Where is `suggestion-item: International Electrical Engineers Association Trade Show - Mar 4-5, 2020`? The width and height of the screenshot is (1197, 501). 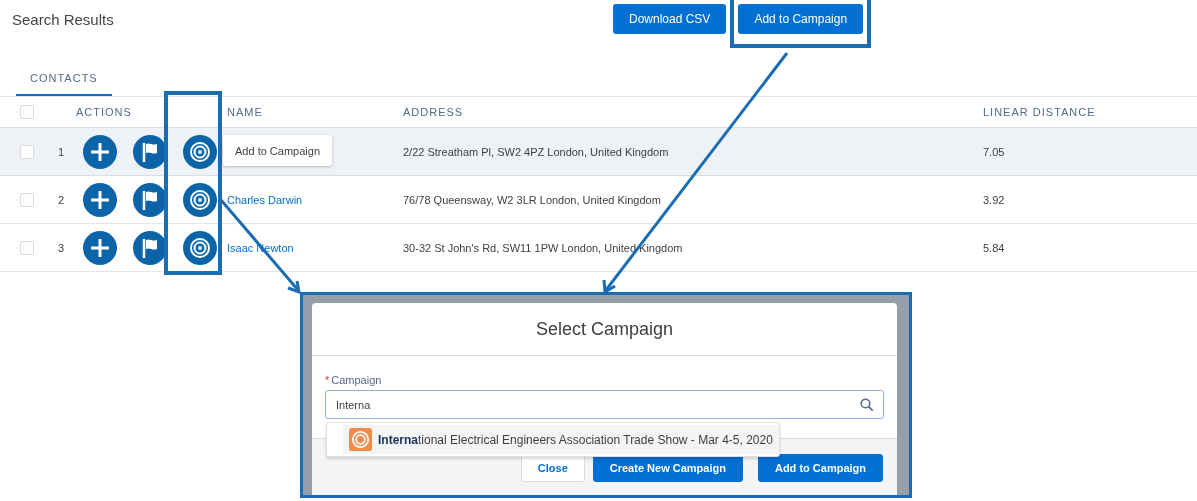
suggestion-item: International Electrical Engineers Association Trade Show - Mar 4-5, 2020 is located at coordinates (561, 439).